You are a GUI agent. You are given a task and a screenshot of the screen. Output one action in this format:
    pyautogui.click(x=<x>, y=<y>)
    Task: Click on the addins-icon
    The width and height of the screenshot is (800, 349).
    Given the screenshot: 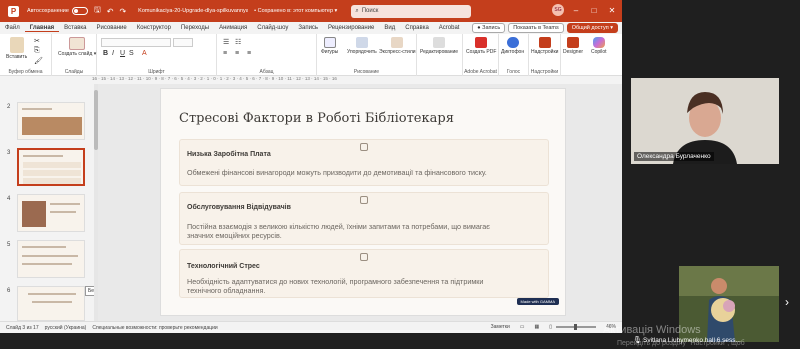 What is the action you would take?
    pyautogui.click(x=544, y=42)
    